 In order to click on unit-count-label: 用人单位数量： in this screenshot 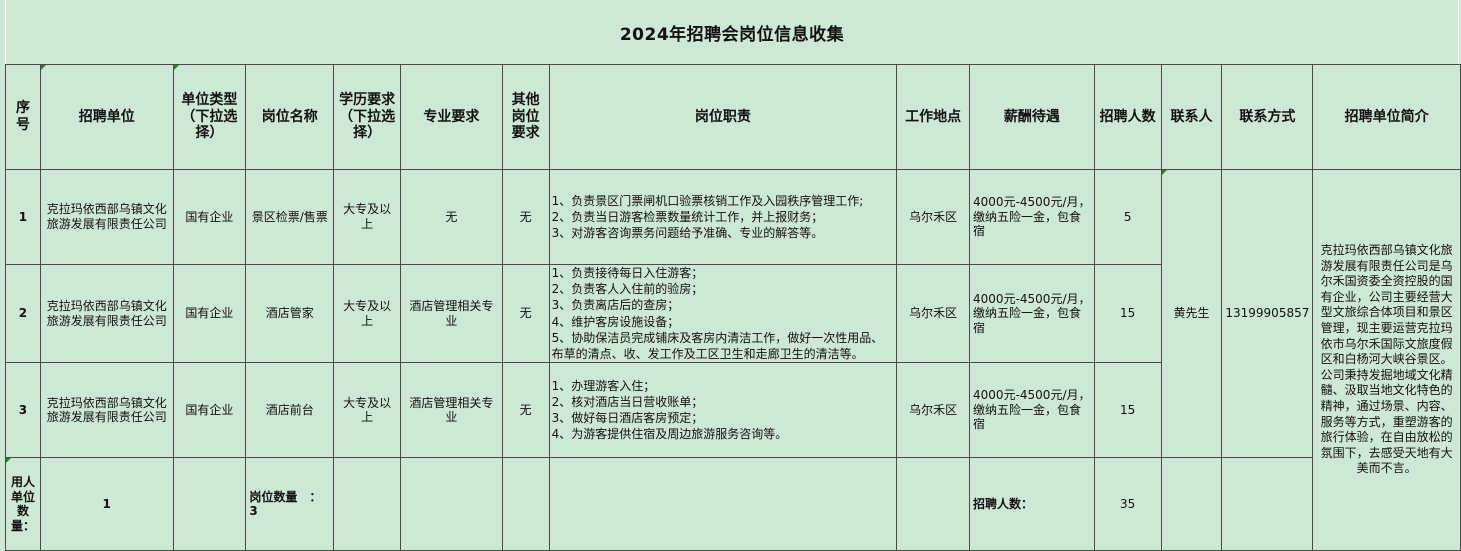, I will do `click(23, 504)`.